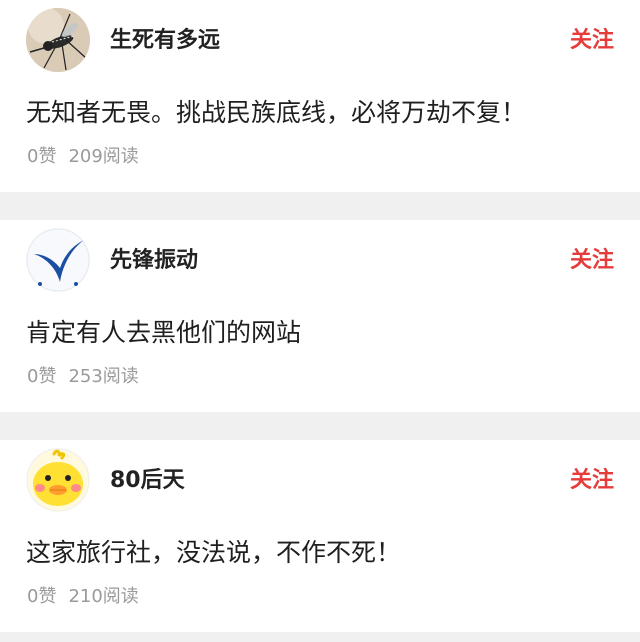  What do you see at coordinates (276, 112) in the screenshot?
I see `comment-text: 无知者无畏。挑战民族底线，必将万劫不复！` at bounding box center [276, 112].